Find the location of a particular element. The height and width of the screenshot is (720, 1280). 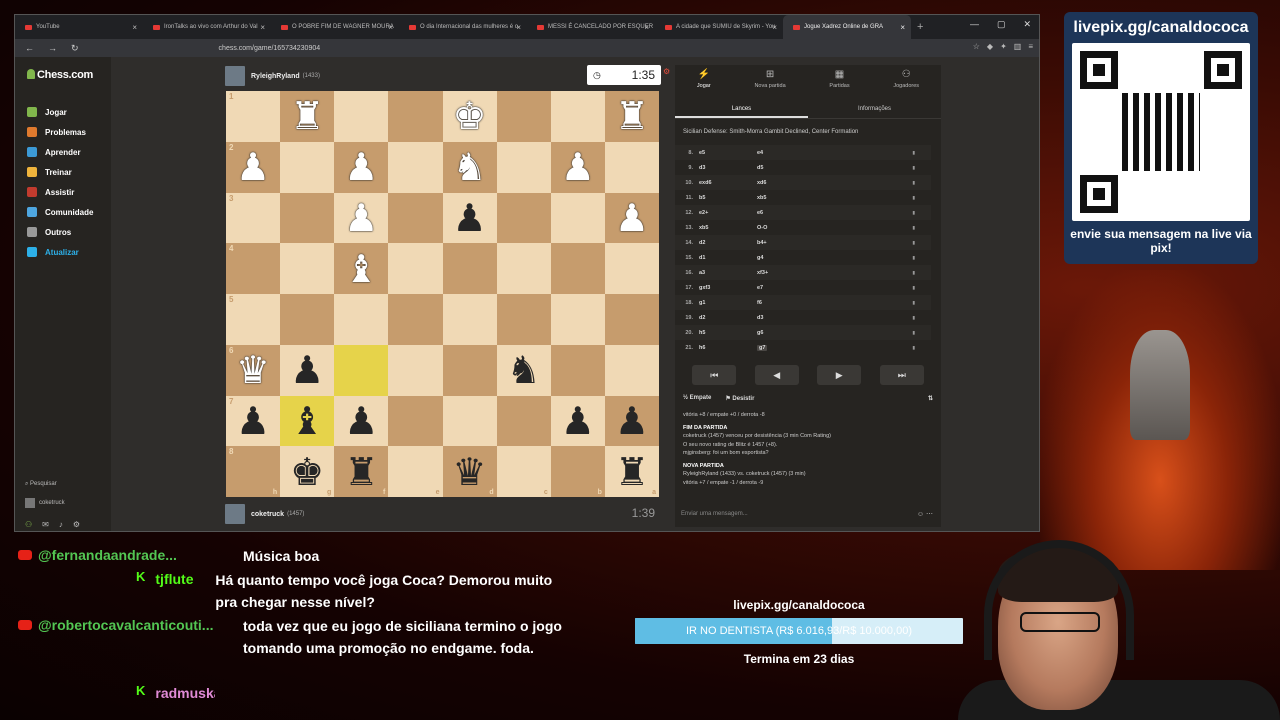

white-king-piece: ♚ is located at coordinates (470, 116).